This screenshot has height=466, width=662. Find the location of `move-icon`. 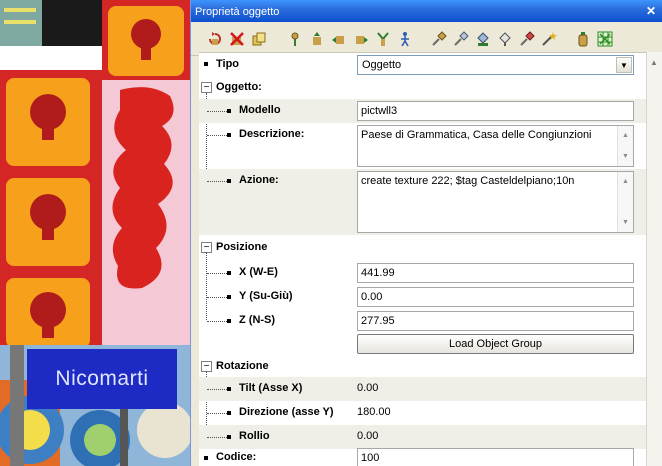

move-icon is located at coordinates (317, 39).